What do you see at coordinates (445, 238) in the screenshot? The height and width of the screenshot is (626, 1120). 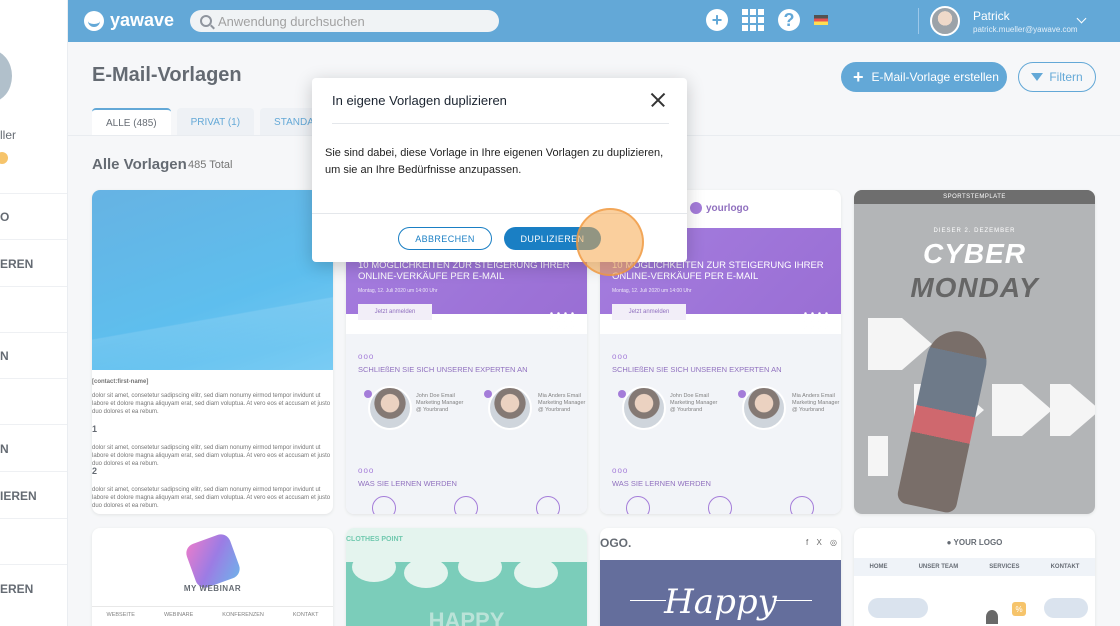 I see `cancel-button: ABBRECHEN` at bounding box center [445, 238].